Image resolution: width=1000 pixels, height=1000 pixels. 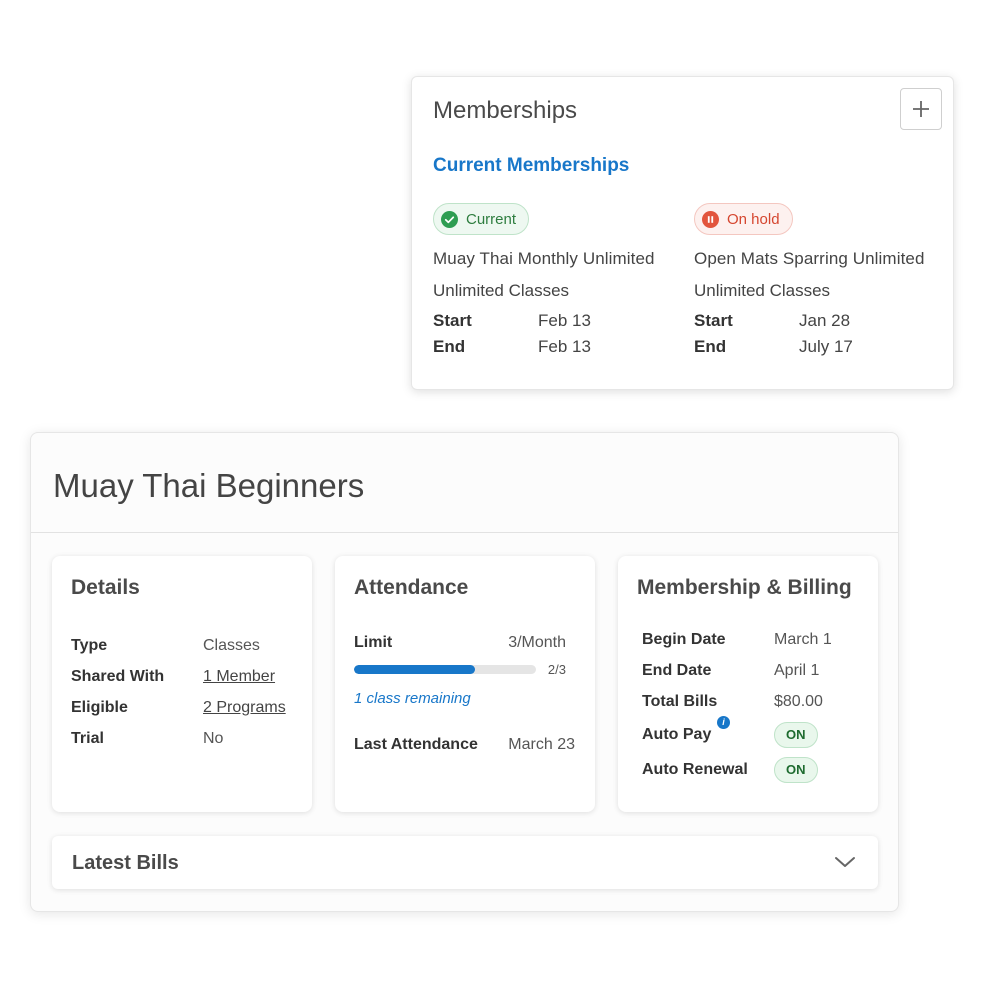 What do you see at coordinates (755, 639) in the screenshot?
I see `begin-date-row: Begin Date March 1` at bounding box center [755, 639].